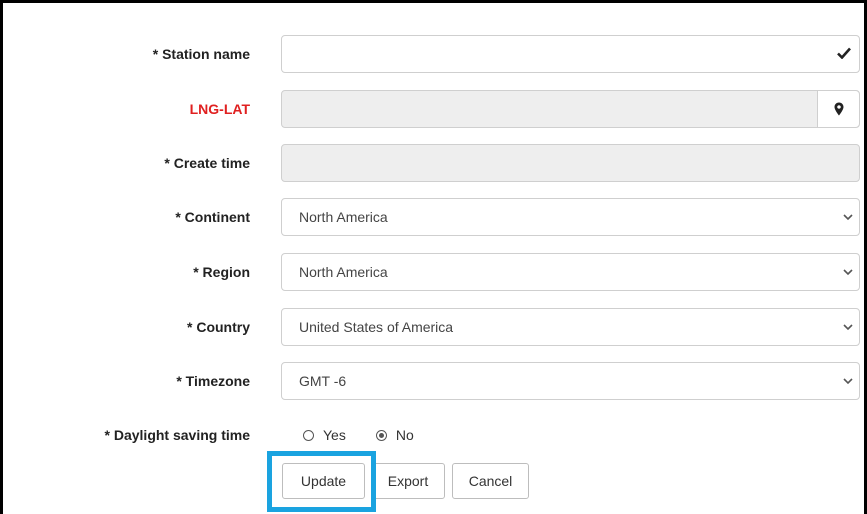  I want to click on country-label: * Country, so click(218, 327).